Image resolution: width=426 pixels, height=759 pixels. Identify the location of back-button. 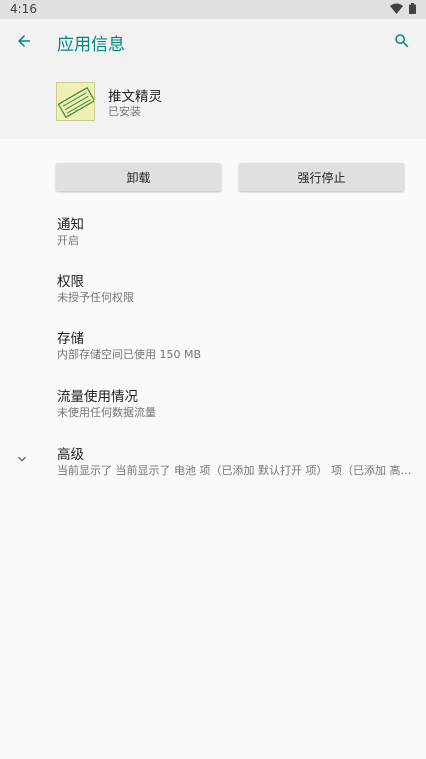
(24, 41).